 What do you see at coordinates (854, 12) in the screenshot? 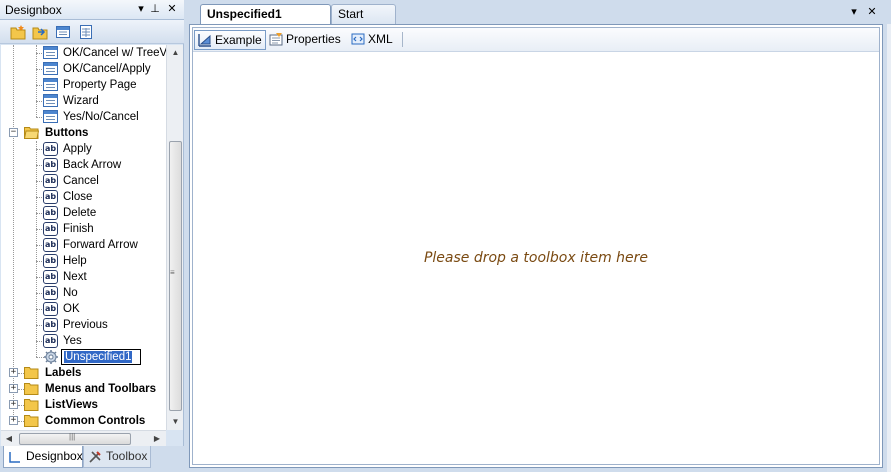
I see `document-dropdown-icon: ▾` at bounding box center [854, 12].